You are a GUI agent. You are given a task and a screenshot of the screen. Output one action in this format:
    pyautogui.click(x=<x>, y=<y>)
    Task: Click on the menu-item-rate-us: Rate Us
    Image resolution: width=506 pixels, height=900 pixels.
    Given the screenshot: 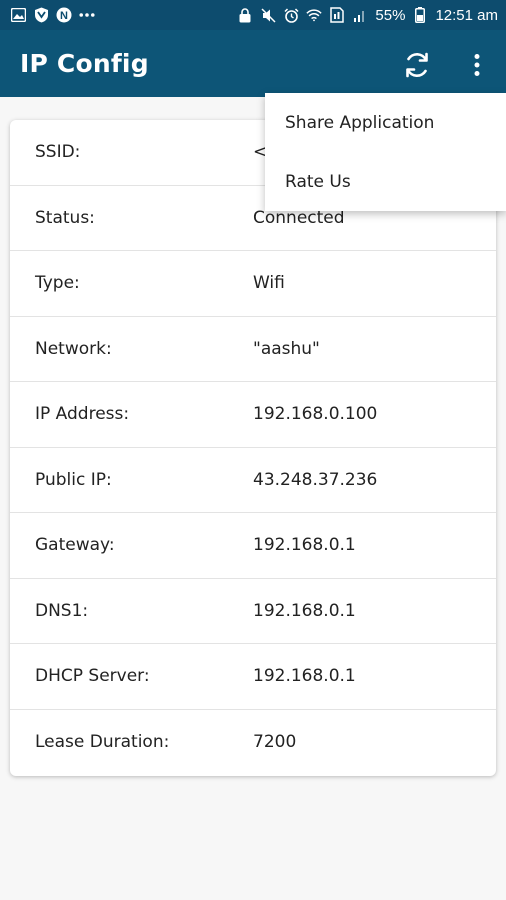 What is the action you would take?
    pyautogui.click(x=385, y=181)
    